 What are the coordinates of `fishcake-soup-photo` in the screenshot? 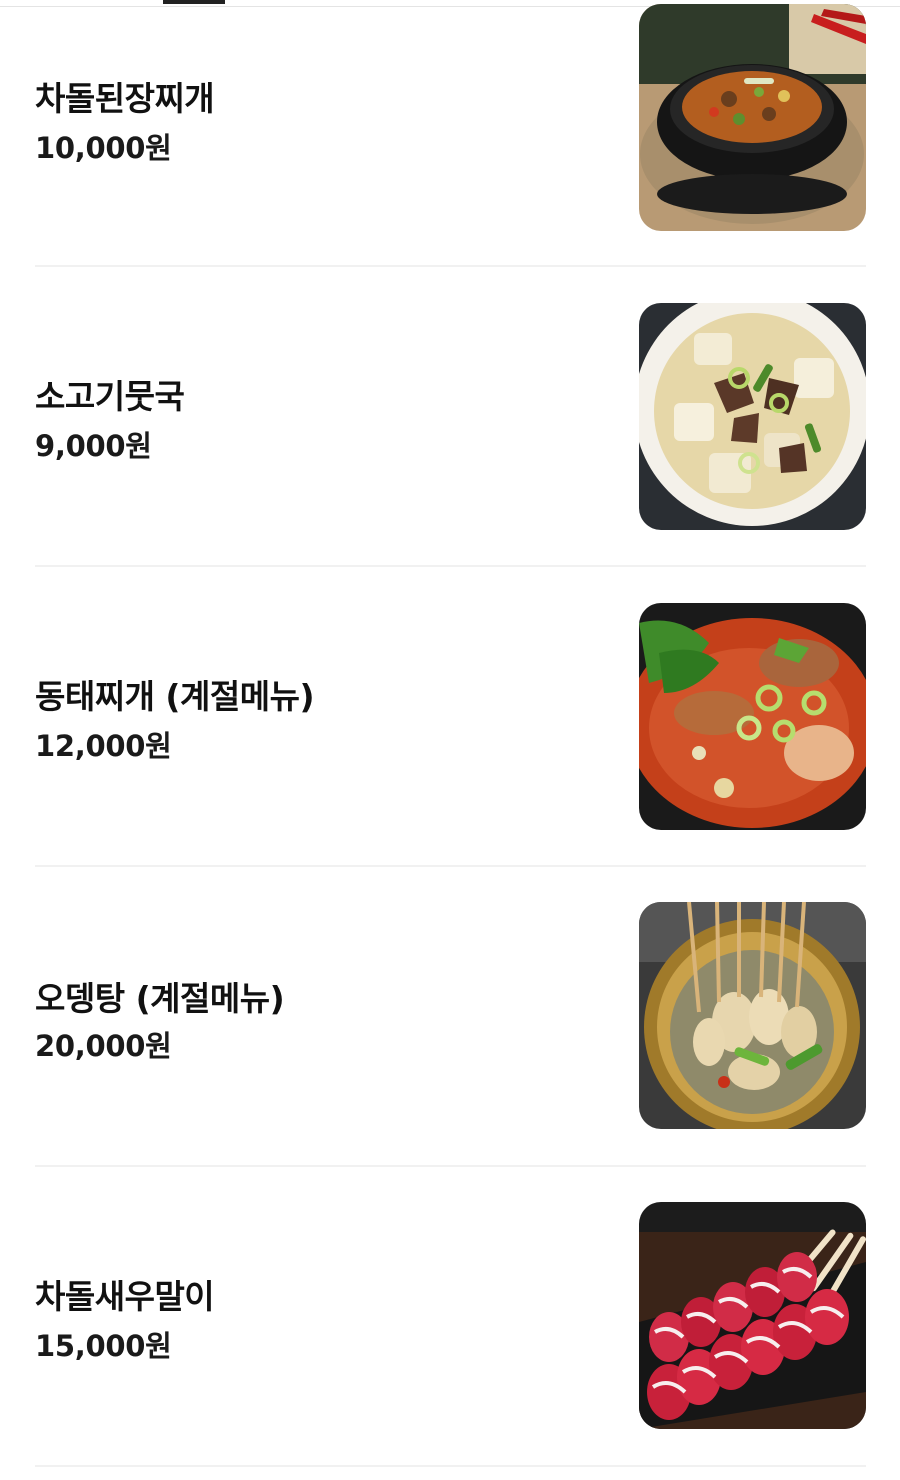 It's located at (752, 1015).